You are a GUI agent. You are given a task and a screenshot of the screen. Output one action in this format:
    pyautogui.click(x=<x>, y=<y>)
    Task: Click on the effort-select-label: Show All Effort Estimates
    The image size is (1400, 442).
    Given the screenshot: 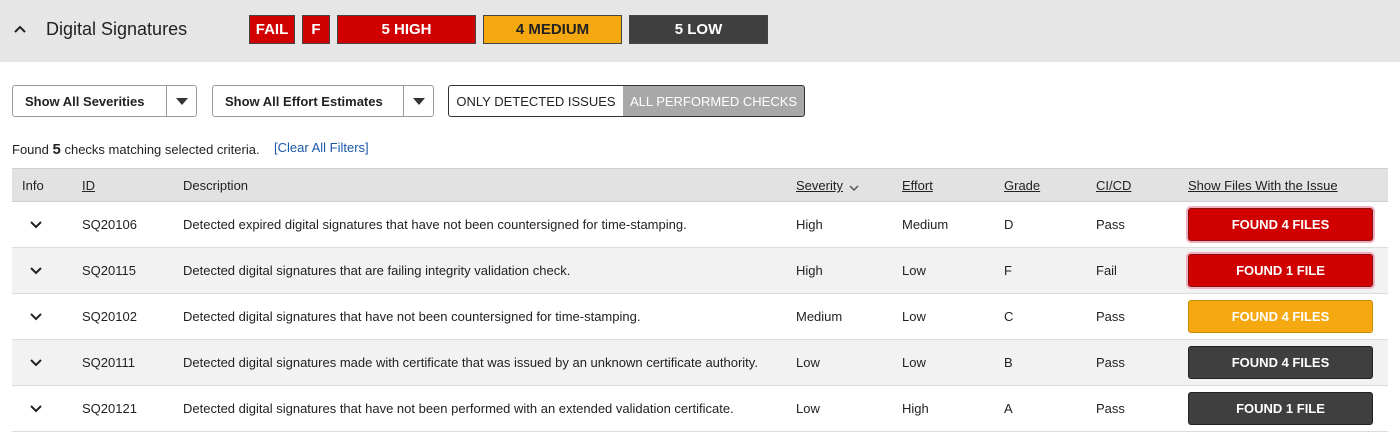 What is the action you would take?
    pyautogui.click(x=304, y=101)
    